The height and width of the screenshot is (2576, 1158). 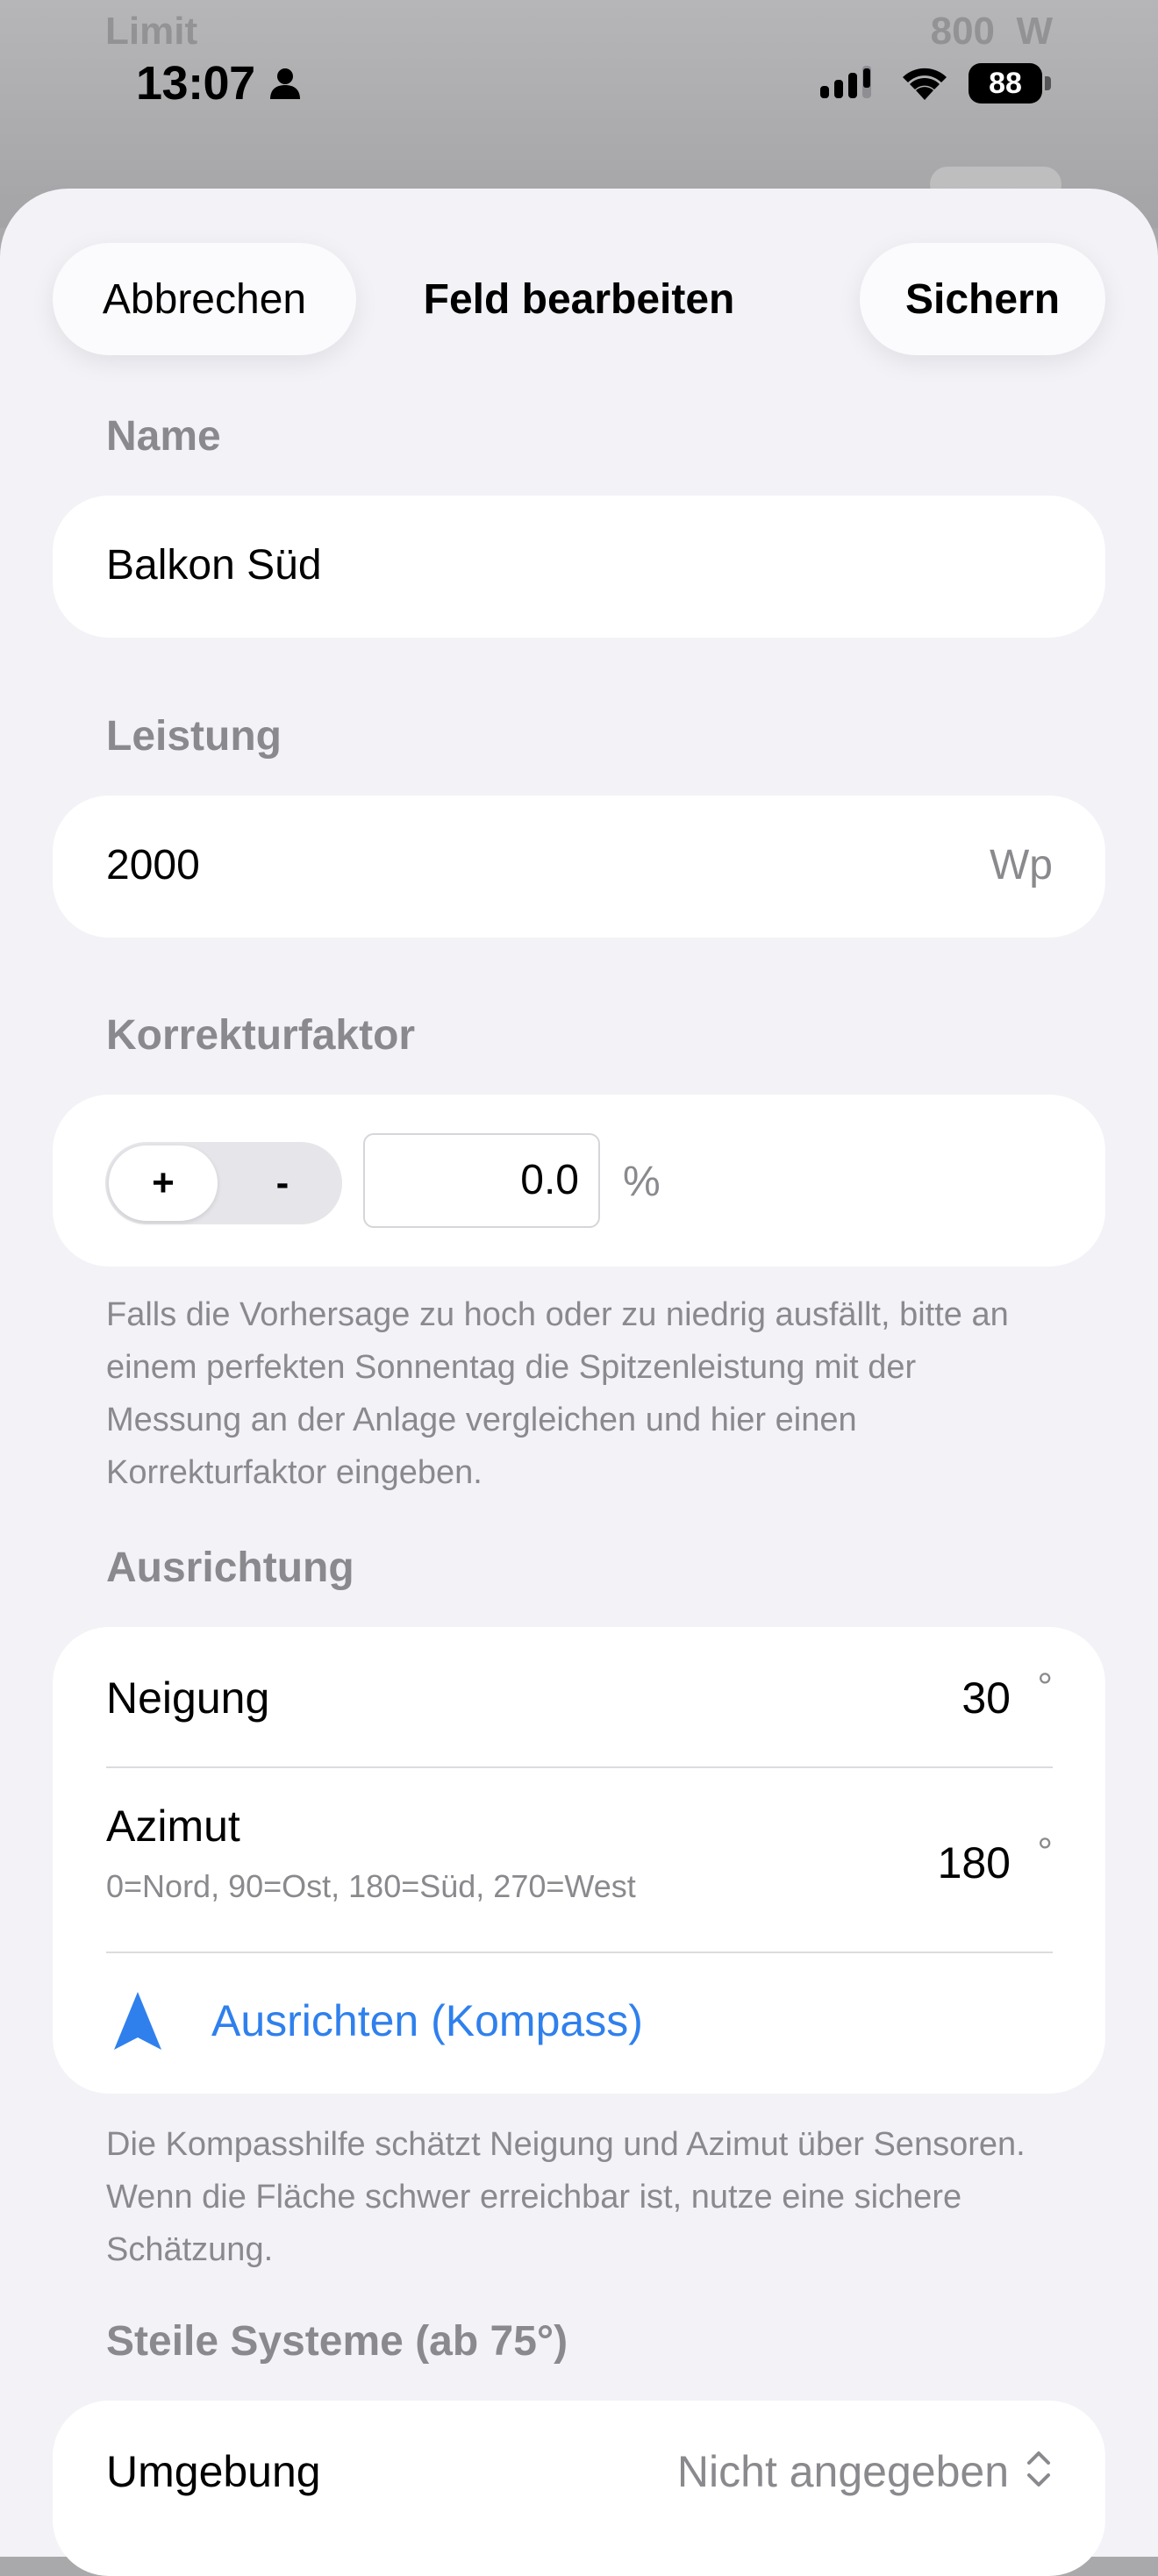 I want to click on steep-systems-section-header: Steile Systeme (ab 75°), so click(x=337, y=2342).